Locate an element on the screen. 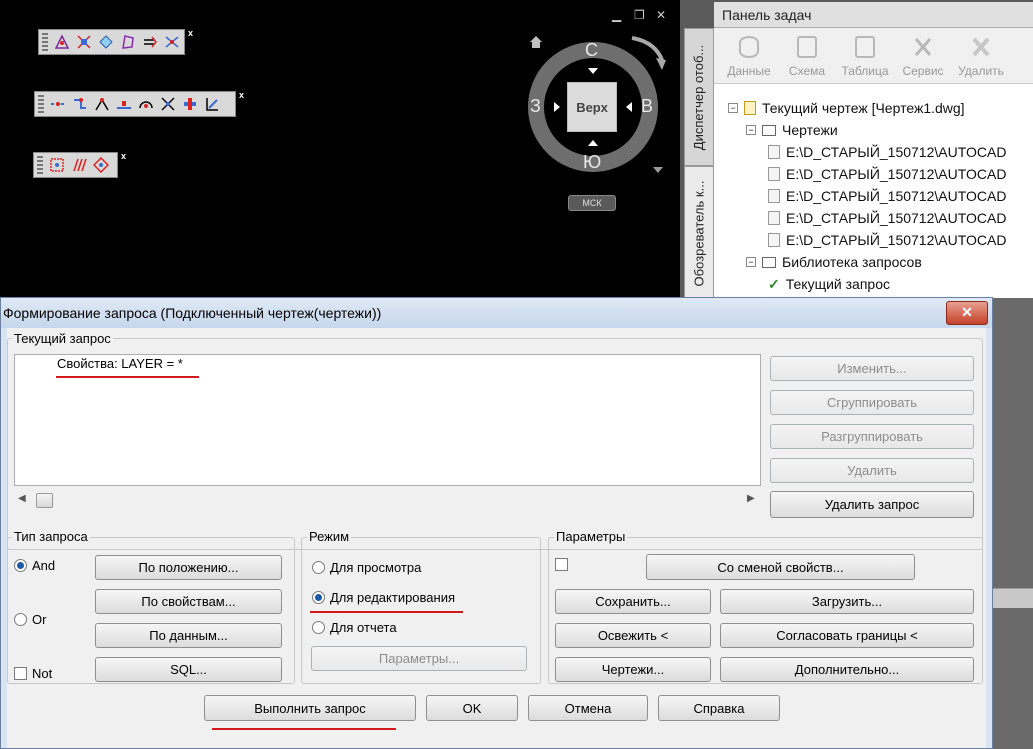 This screenshot has height=749, width=1033. map-toolbar-3: x is located at coordinates (79, 164).